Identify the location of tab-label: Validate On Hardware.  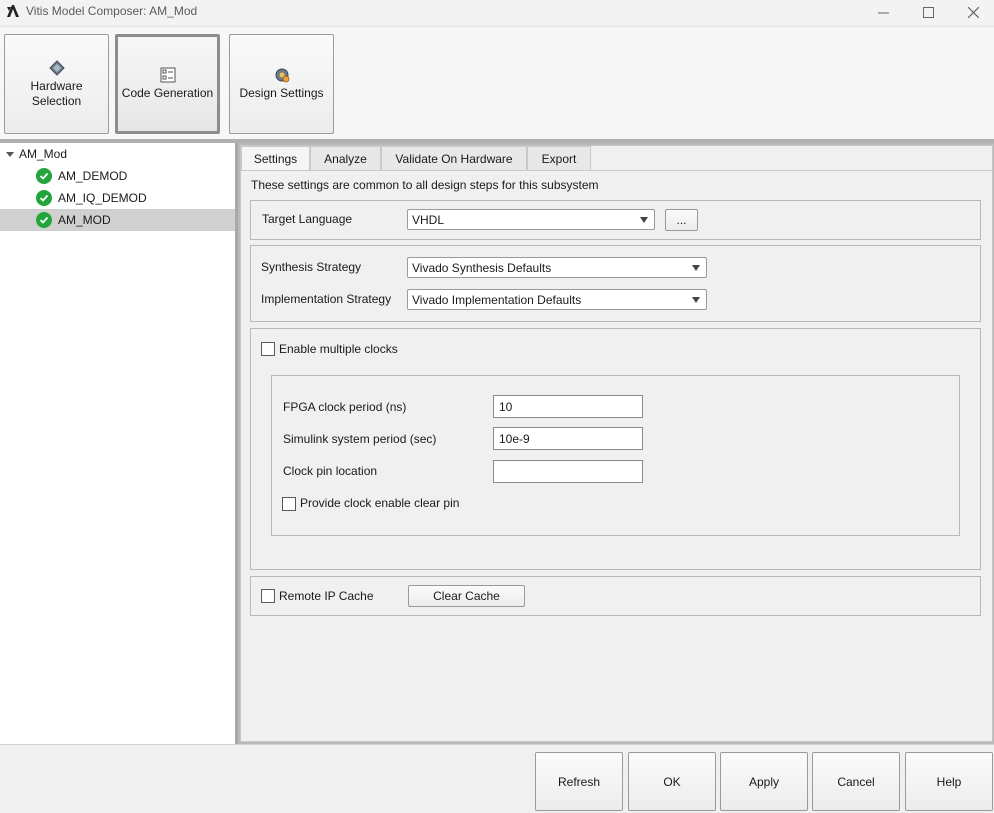
(454, 158).